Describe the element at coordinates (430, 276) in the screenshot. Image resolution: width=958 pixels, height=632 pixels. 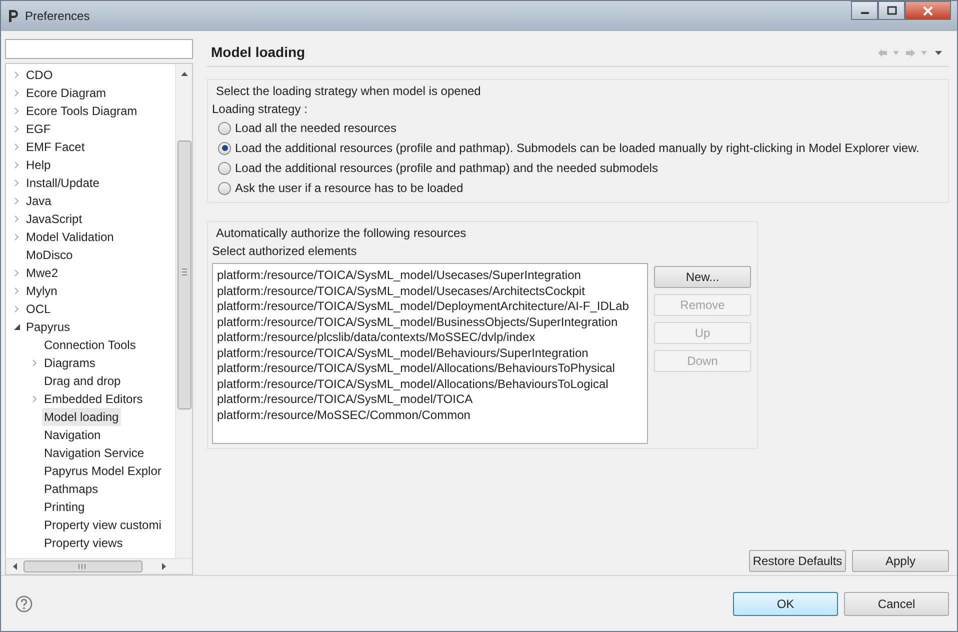
I see `list-item: platform:/resource/TOICA/SysML_model/Usecases/SuperIntegration` at that location.